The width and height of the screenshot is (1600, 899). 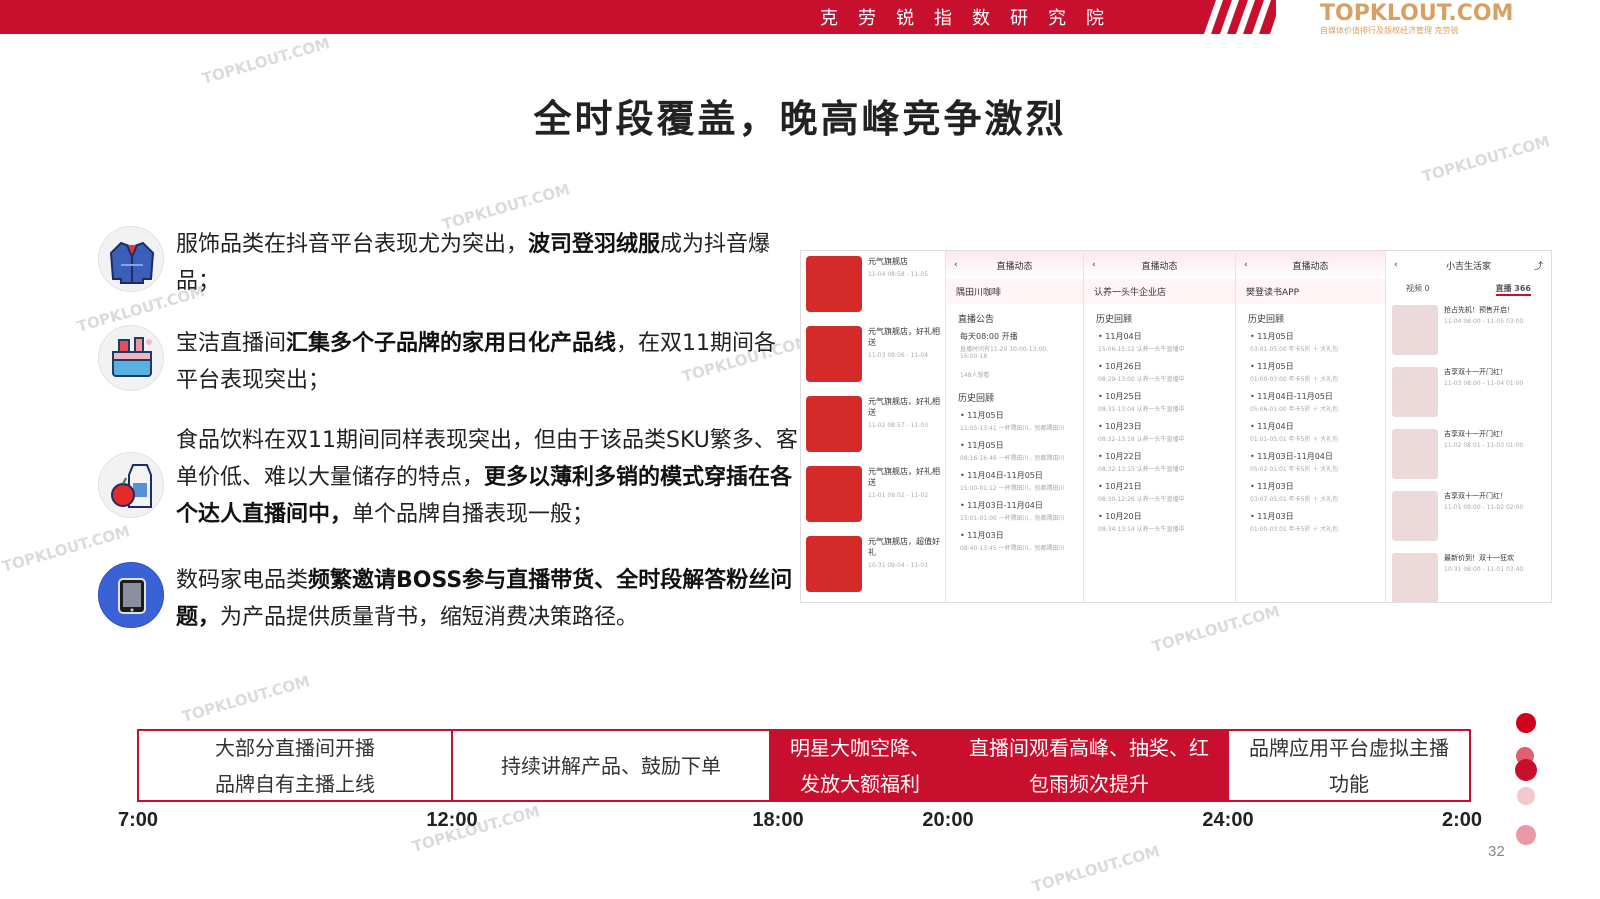 What do you see at coordinates (452, 820) in the screenshot?
I see `timeline-tick: 12:00` at bounding box center [452, 820].